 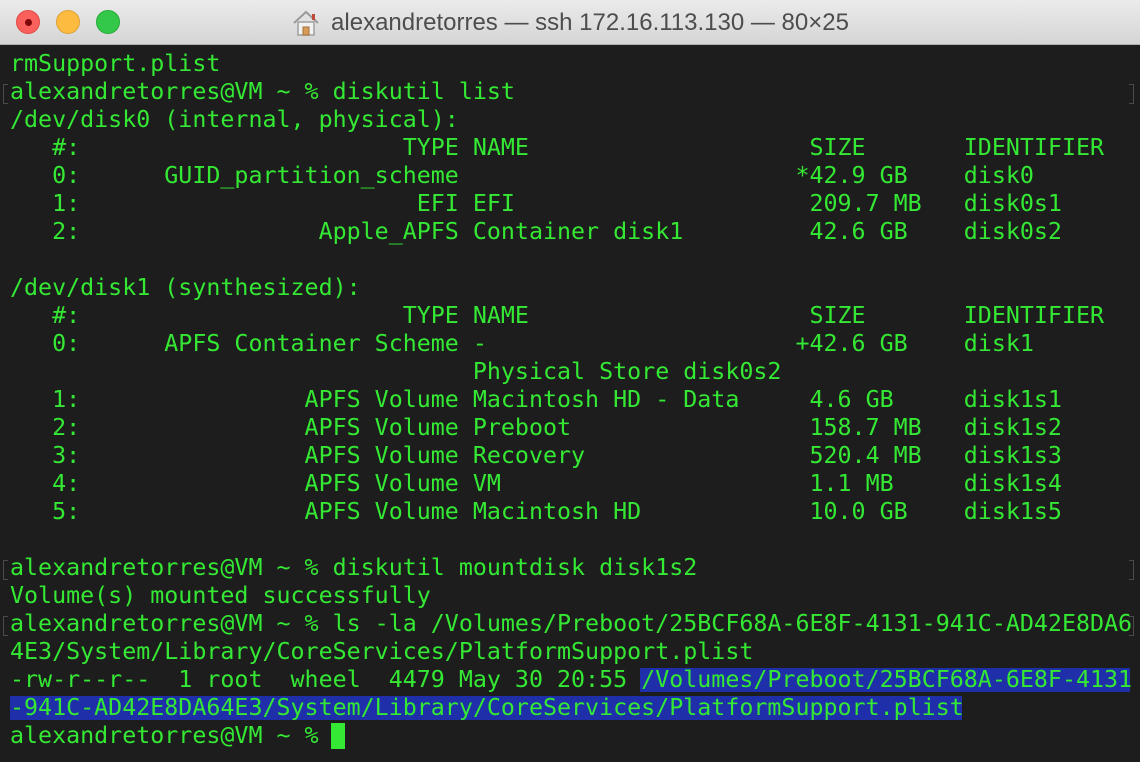 I want to click on terminal-line: Volume(s) mounted successfully, so click(x=220, y=595).